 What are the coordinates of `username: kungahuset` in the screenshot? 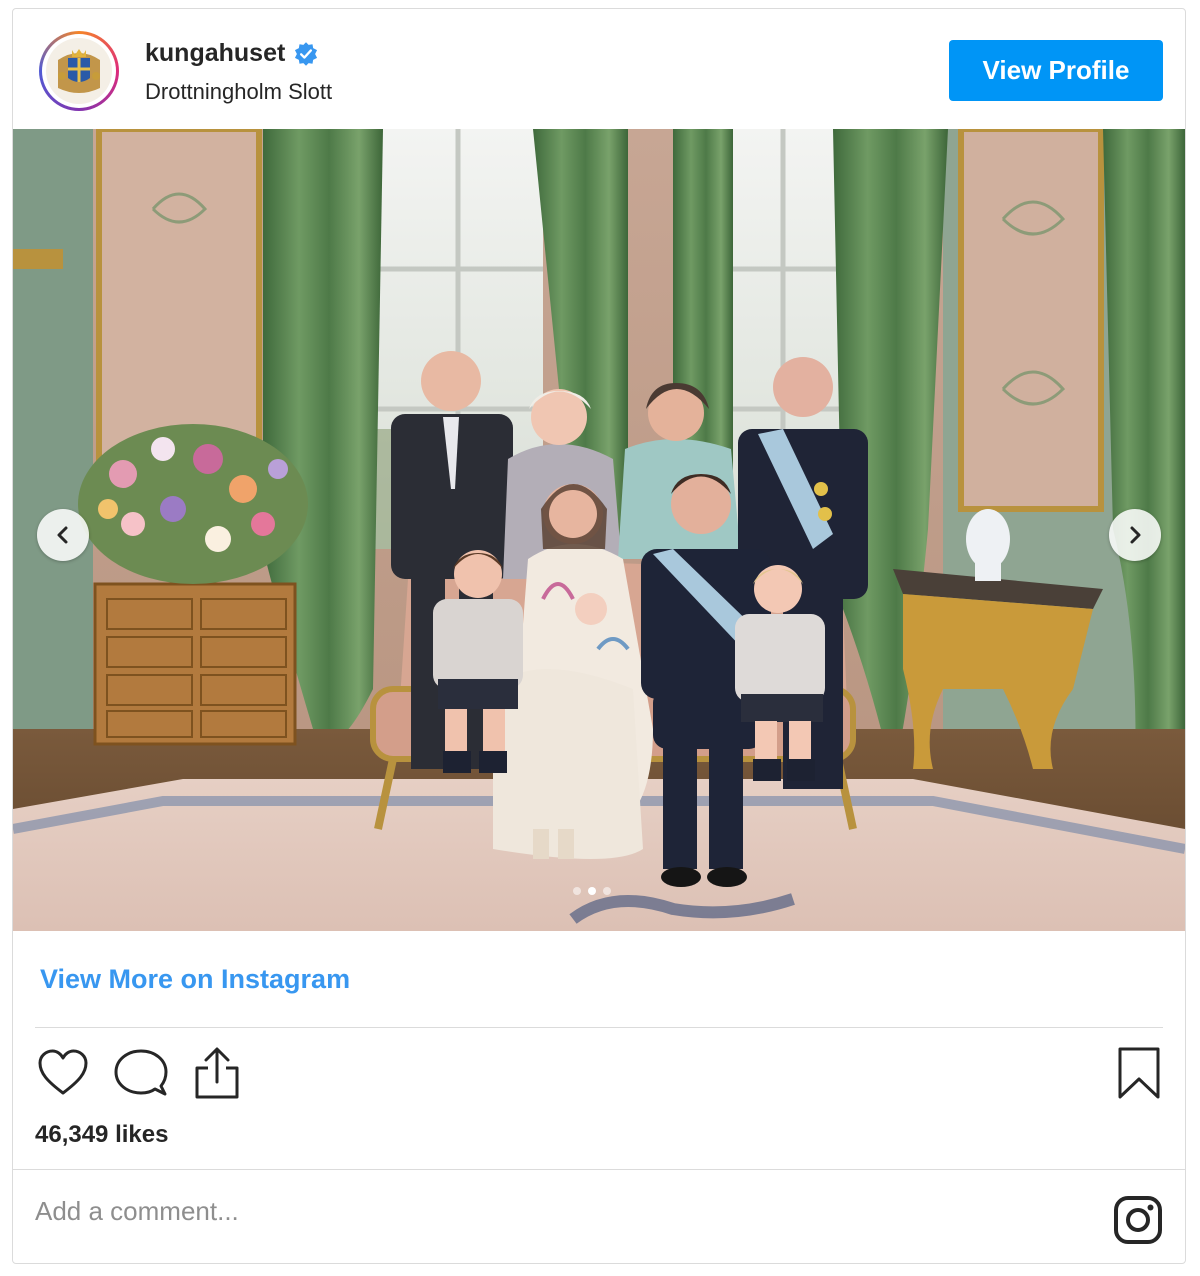 It's located at (215, 53).